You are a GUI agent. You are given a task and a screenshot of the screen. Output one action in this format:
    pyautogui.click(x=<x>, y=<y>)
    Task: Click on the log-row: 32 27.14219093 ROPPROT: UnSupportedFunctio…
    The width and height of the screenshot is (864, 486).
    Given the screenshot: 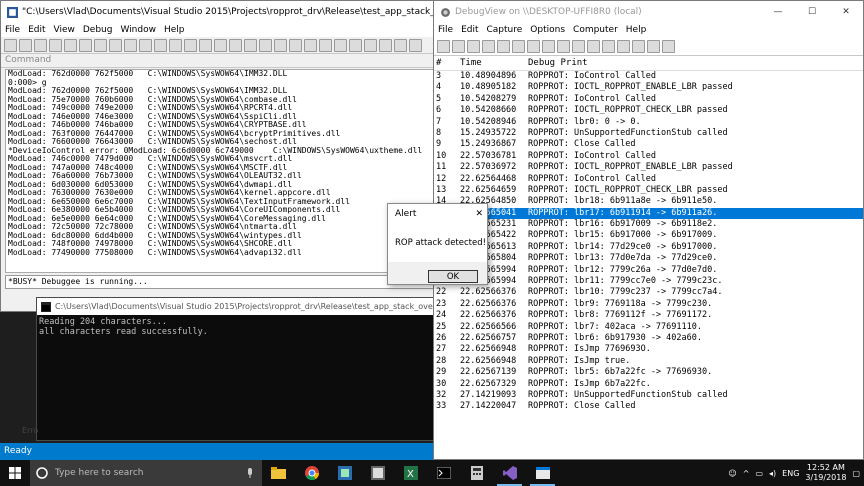 What is the action you would take?
    pyautogui.click(x=648, y=395)
    